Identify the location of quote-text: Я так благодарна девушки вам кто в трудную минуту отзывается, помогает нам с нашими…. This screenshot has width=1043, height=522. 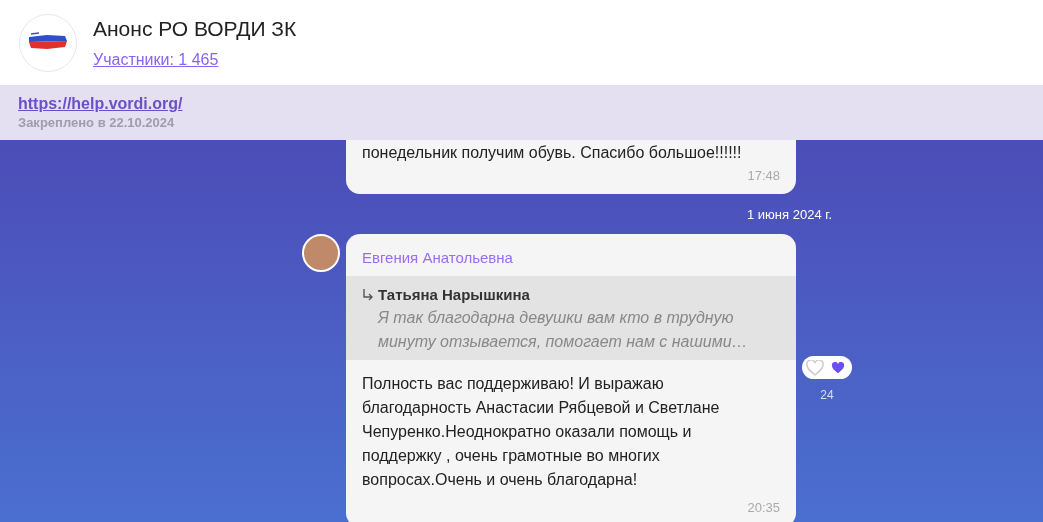
(563, 329).